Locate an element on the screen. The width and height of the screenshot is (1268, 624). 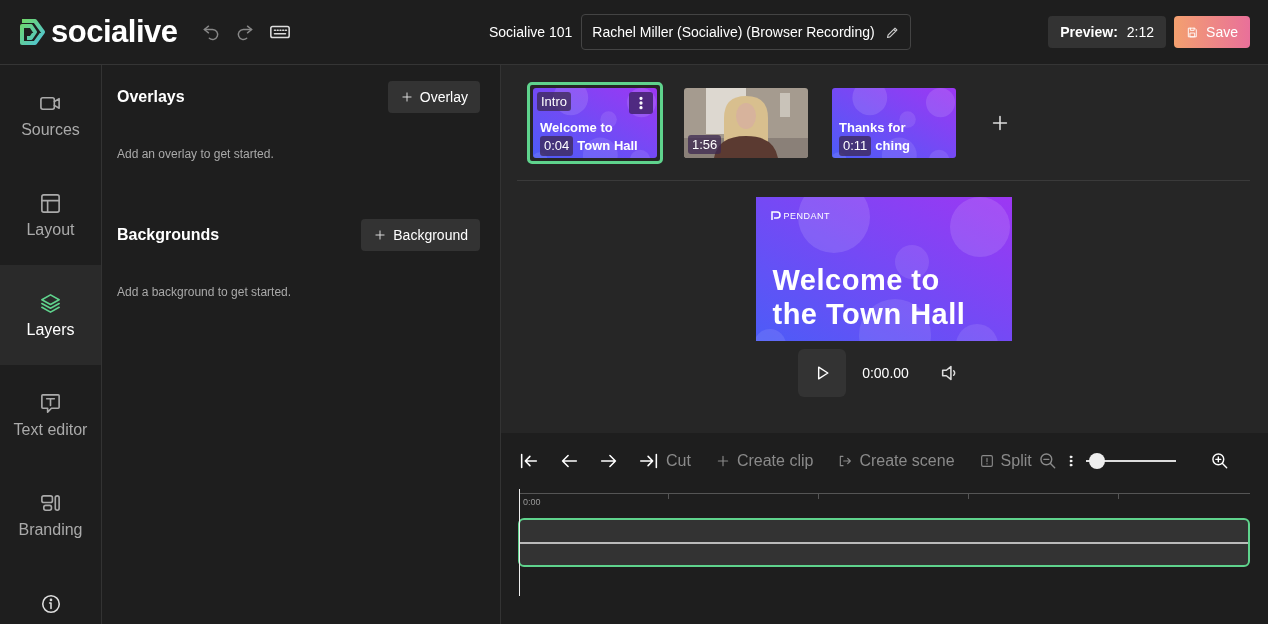
scene-thumbnail: 1:56 is located at coordinates (746, 122).